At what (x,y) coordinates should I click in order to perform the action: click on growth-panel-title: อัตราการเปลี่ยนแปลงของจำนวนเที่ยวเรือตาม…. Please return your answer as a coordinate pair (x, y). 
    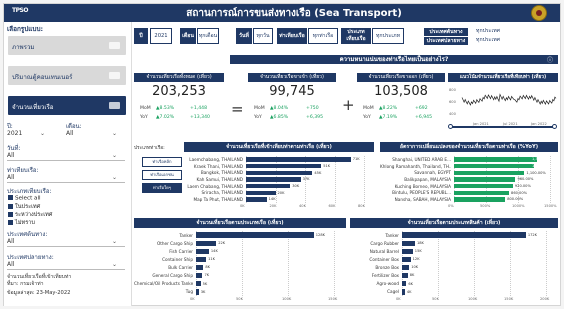
    Looking at the image, I should click on (469, 147).